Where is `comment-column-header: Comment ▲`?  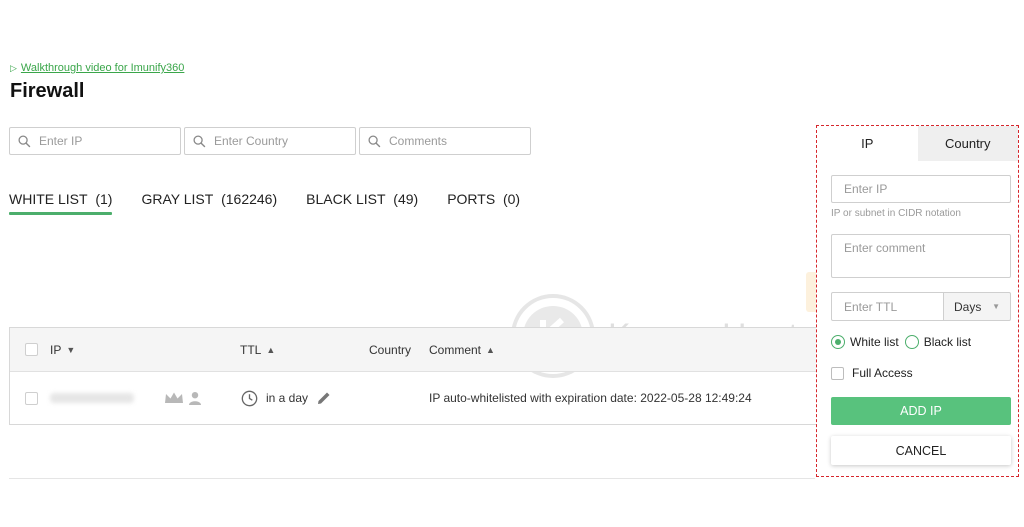
comment-column-header: Comment ▲ is located at coordinates (462, 349).